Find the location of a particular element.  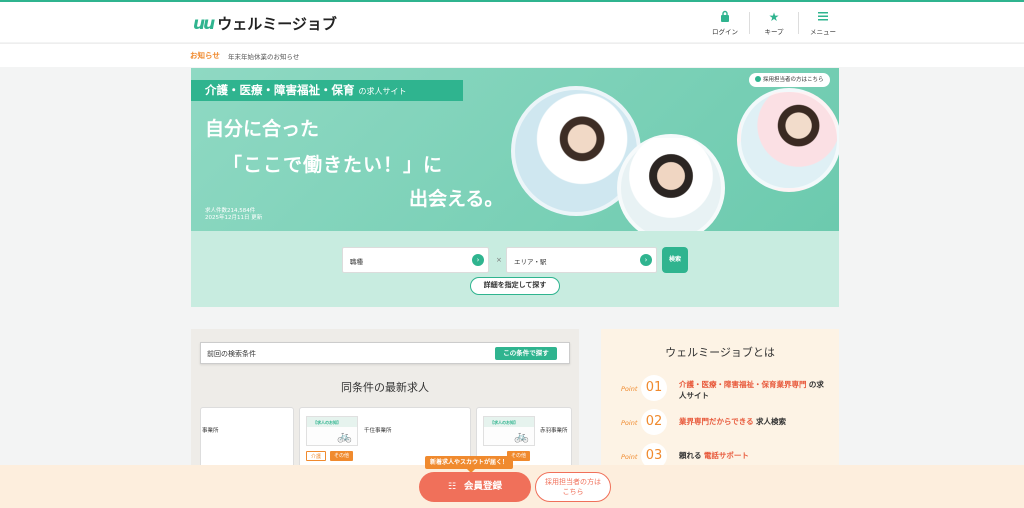

search-panel: 職種 › × エリア・駅 › 検索 詳細を指定して探す is located at coordinates (515, 269).